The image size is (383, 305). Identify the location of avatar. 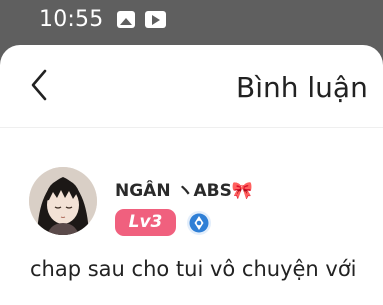
(63, 201).